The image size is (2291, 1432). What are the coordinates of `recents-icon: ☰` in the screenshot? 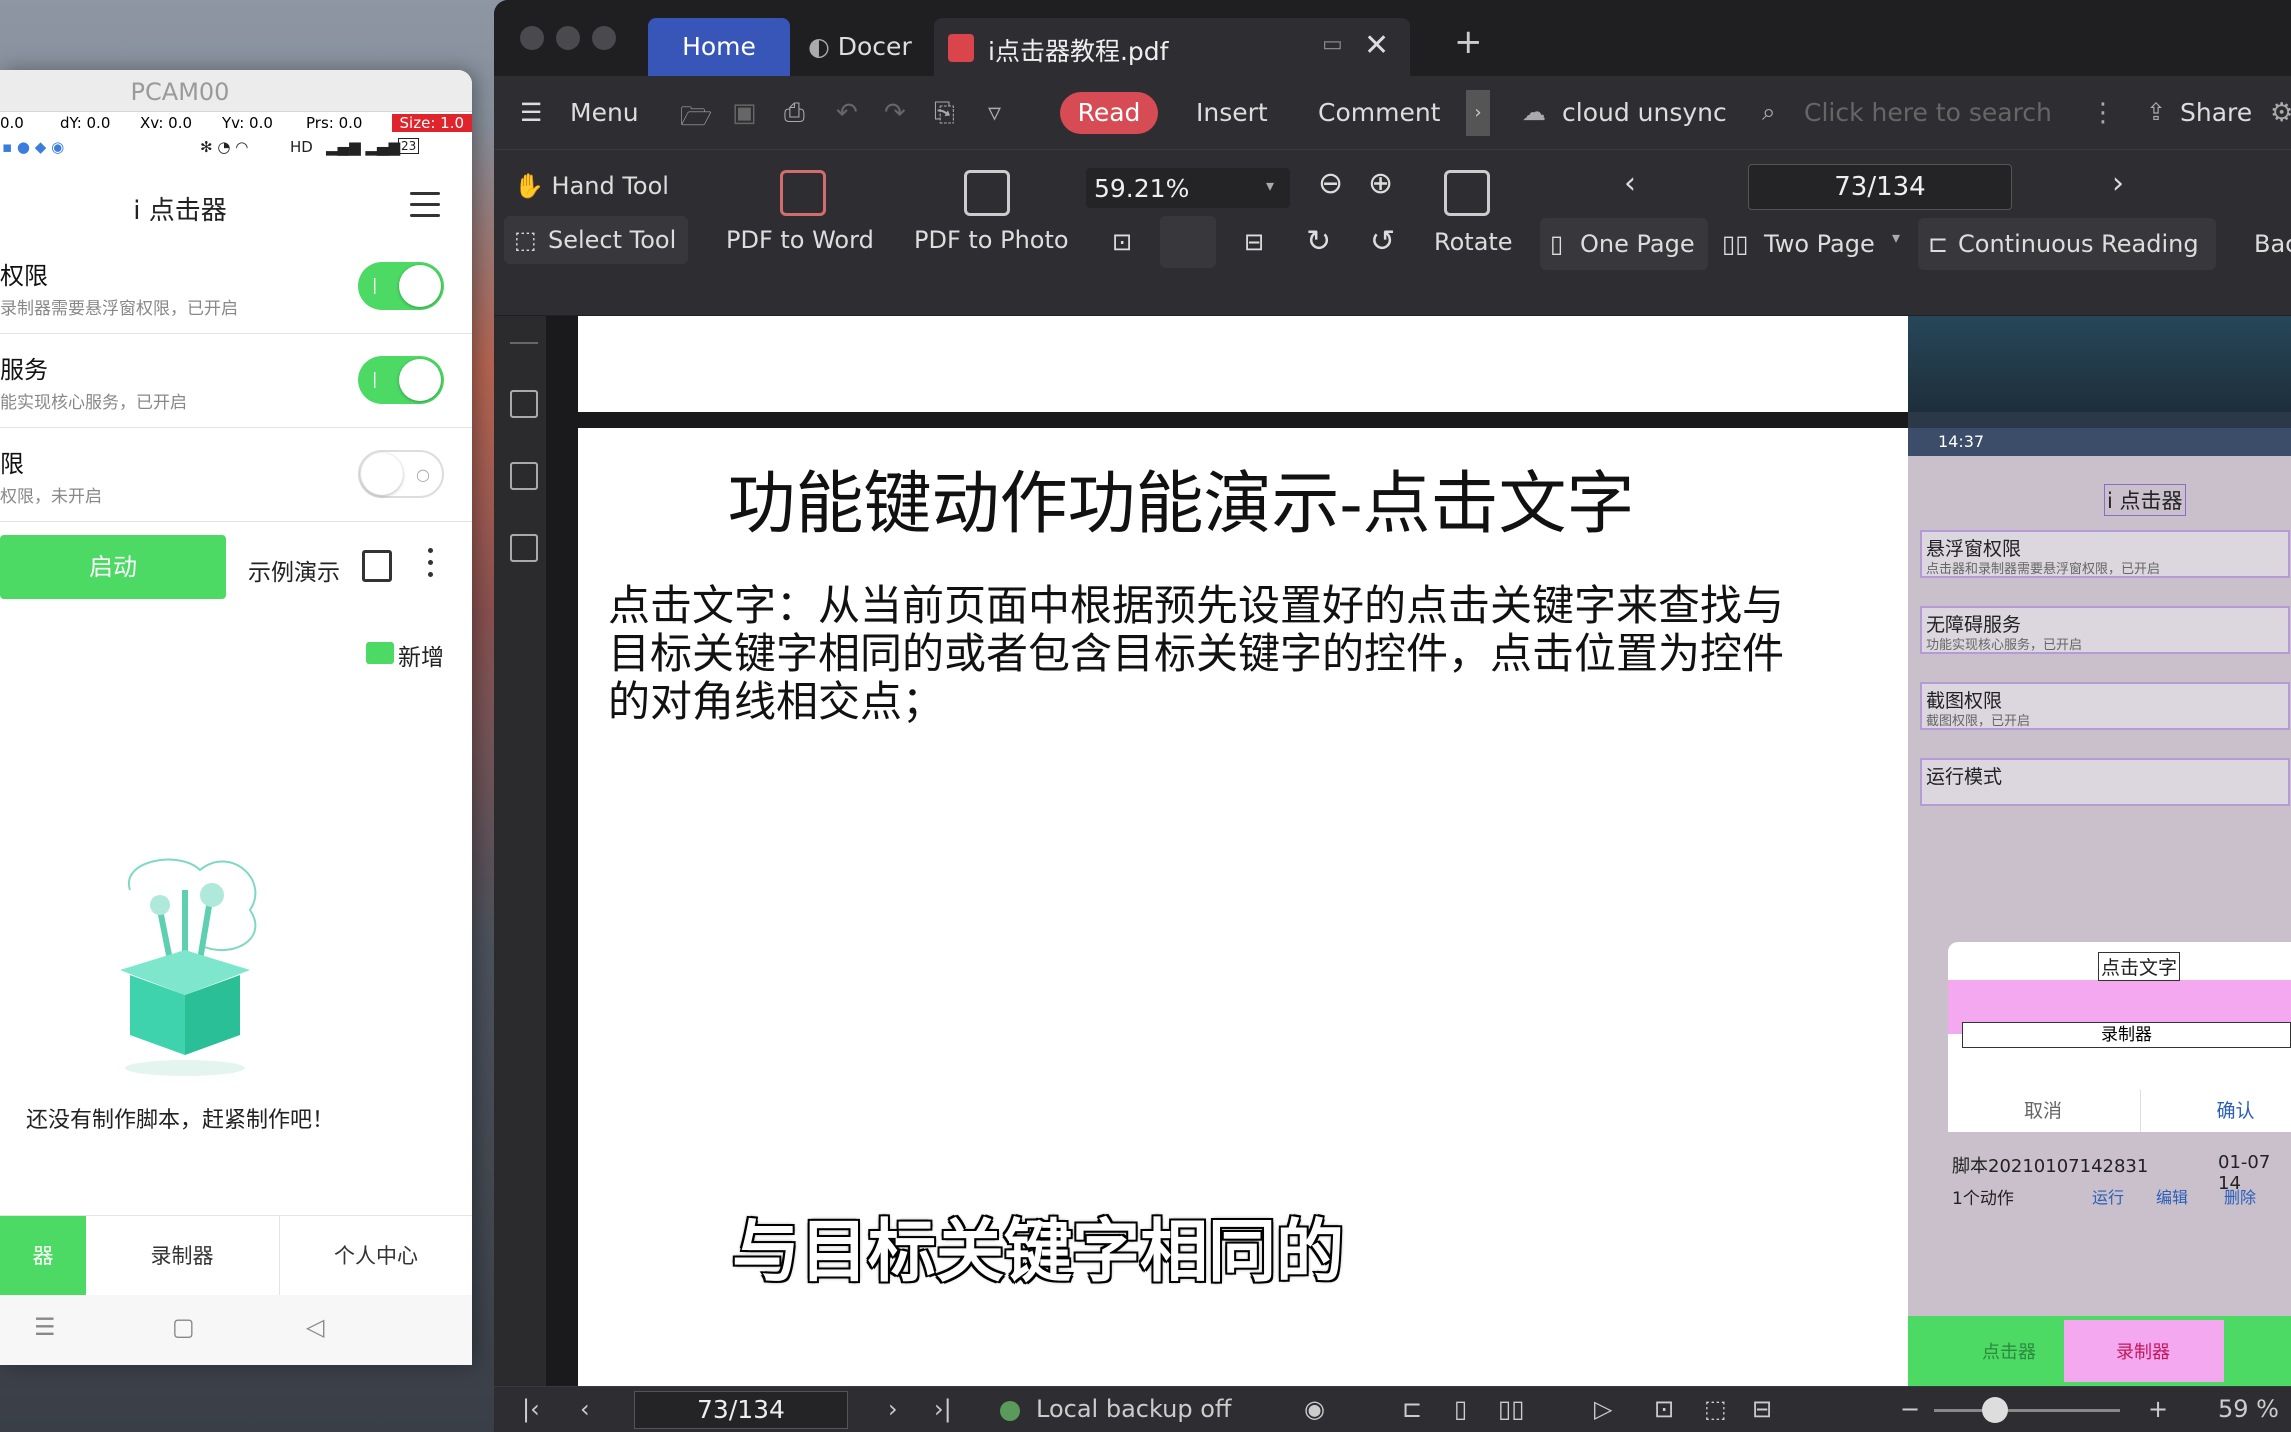 It's located at (45, 1327).